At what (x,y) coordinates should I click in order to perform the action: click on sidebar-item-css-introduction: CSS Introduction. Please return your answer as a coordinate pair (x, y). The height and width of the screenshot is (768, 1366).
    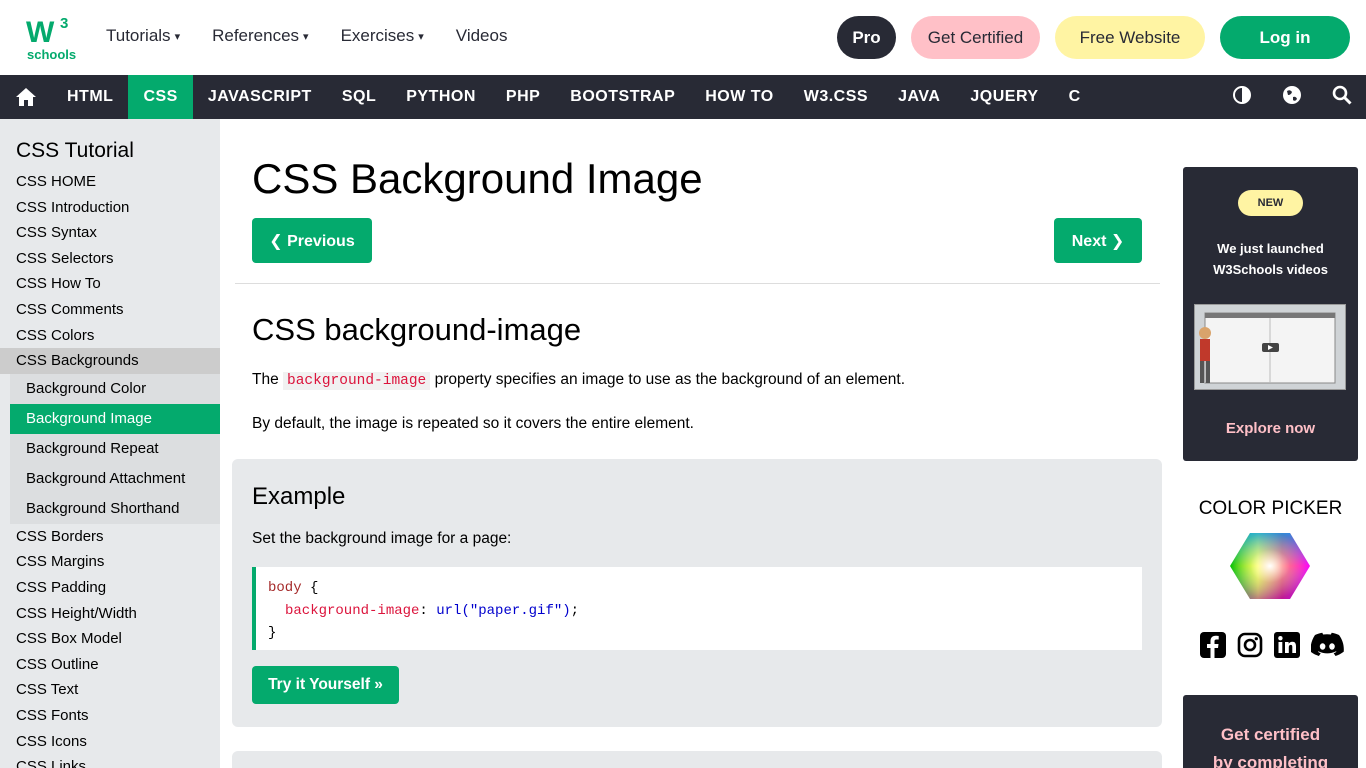
    Looking at the image, I should click on (110, 208).